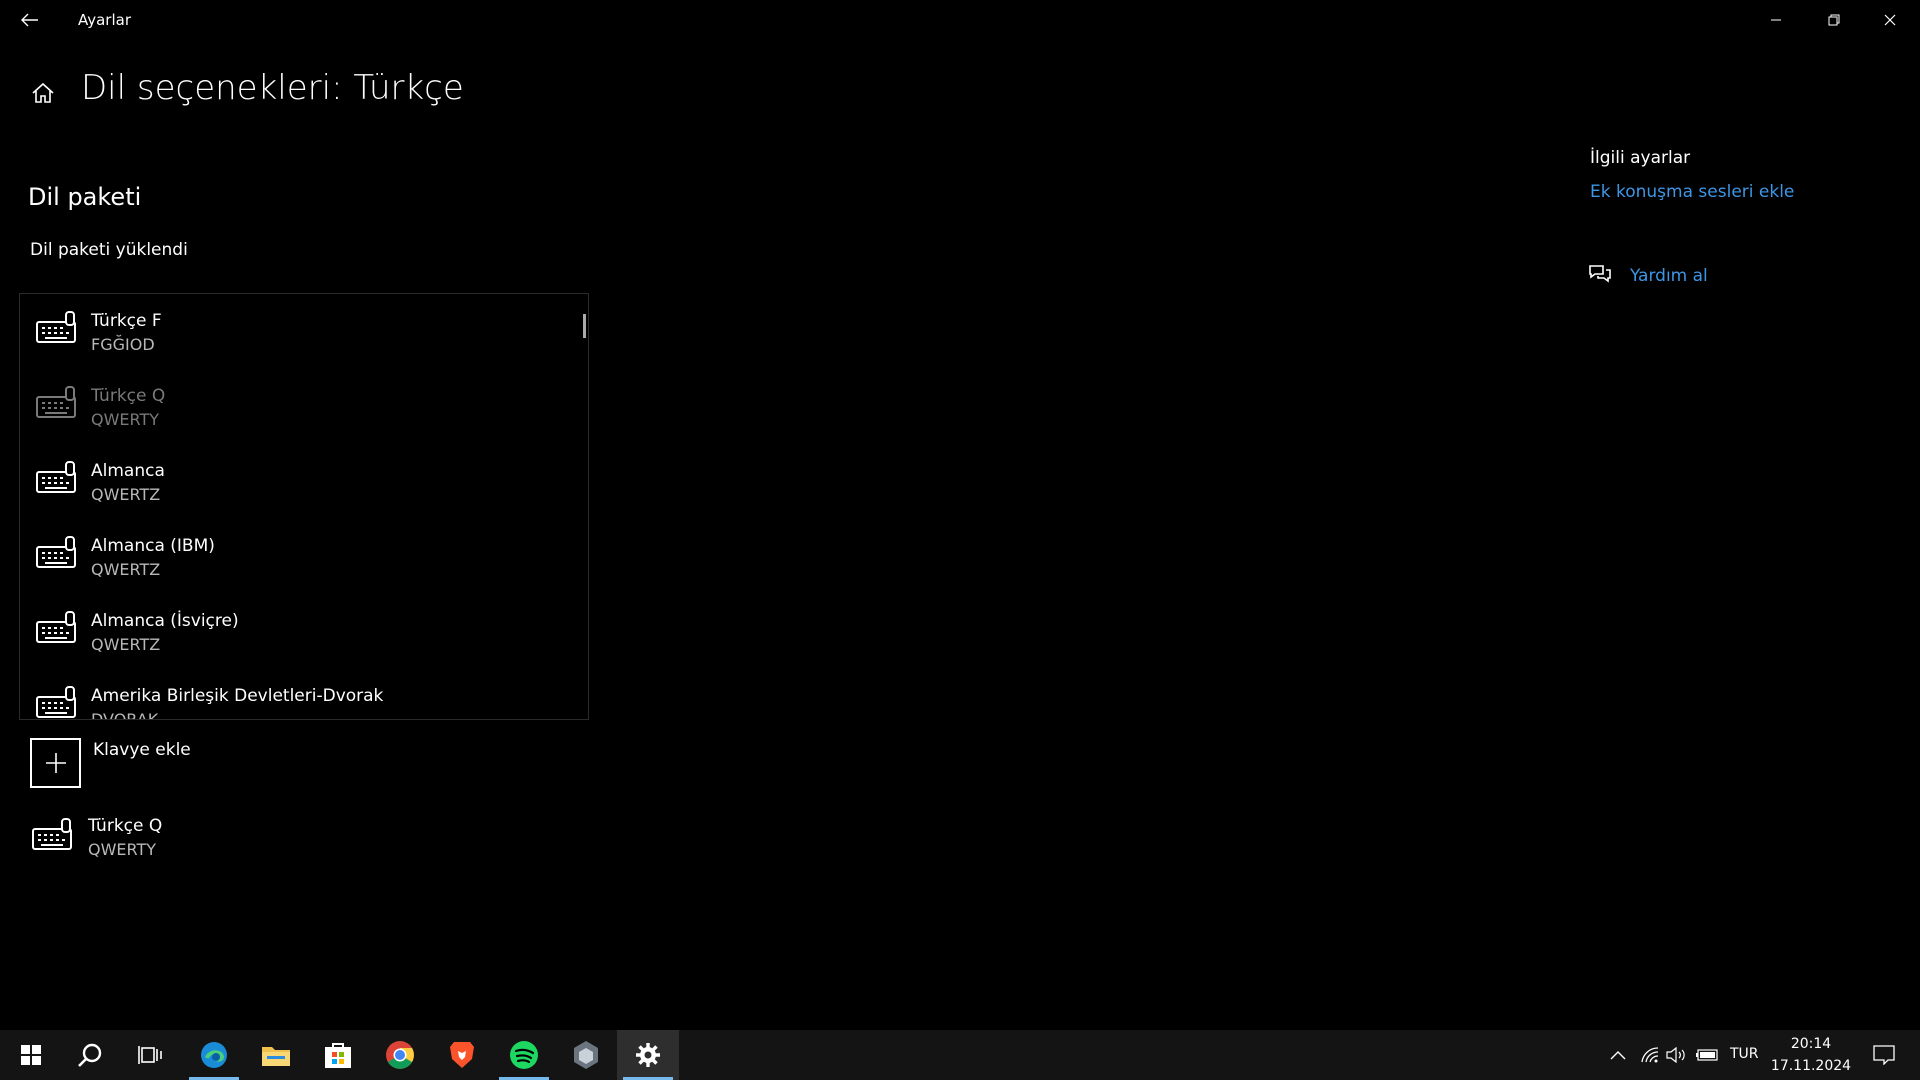 Image resolution: width=1920 pixels, height=1080 pixels. Describe the element at coordinates (290, 556) in the screenshot. I see `keyboard-item-almanca-ibm: Almanca (IBM) QWERTZ` at that location.